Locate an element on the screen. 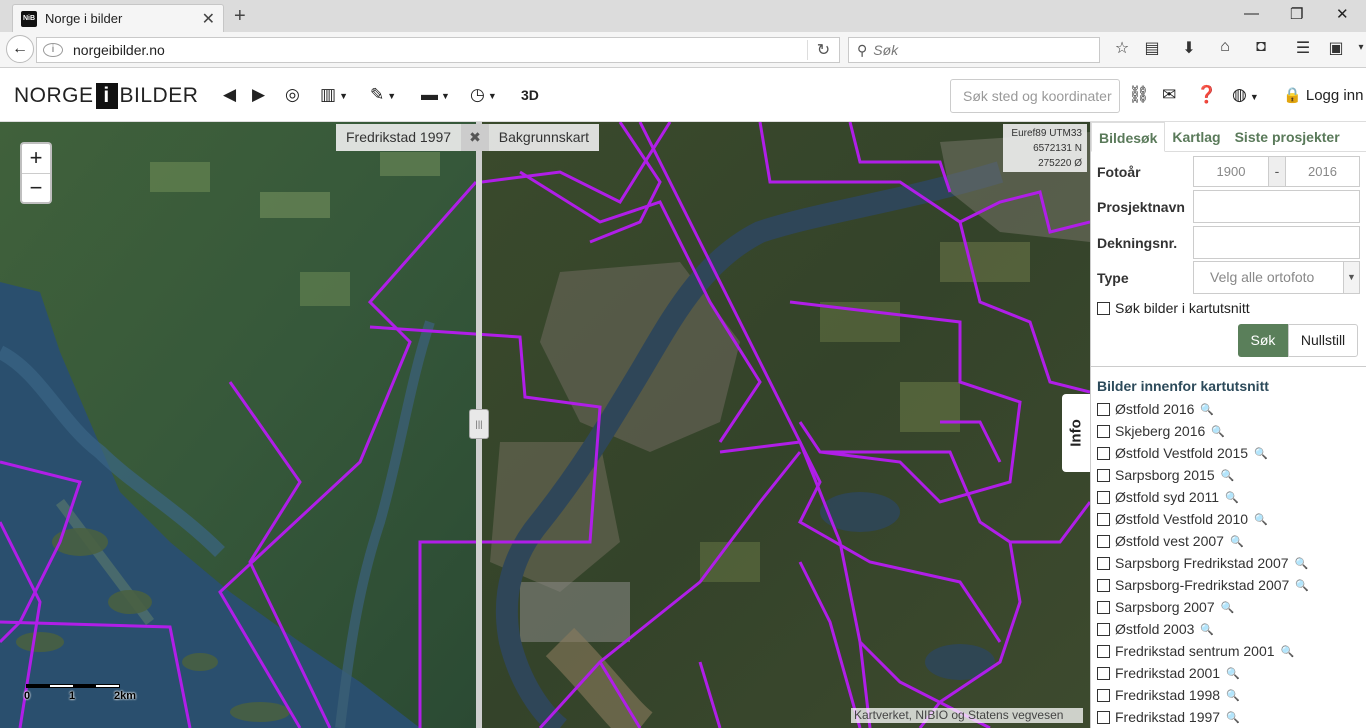  dekningsnr-input is located at coordinates (1276, 242).